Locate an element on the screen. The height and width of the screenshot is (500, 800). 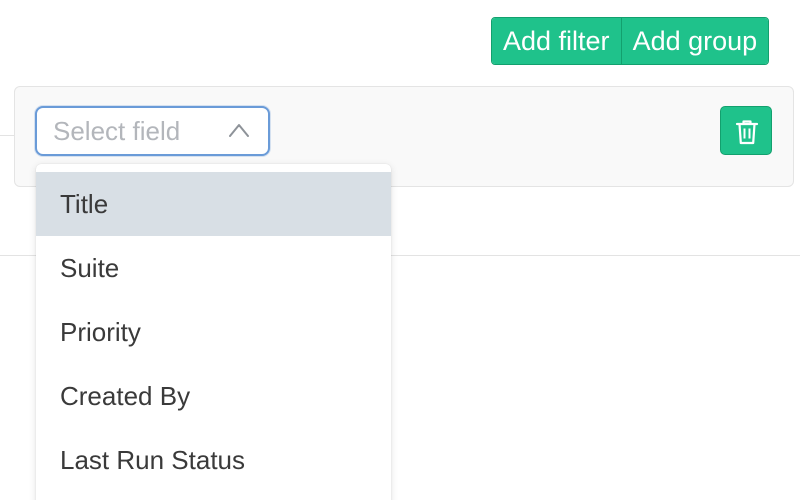
filter-actions-group: Add filter Add group is located at coordinates (630, 41).